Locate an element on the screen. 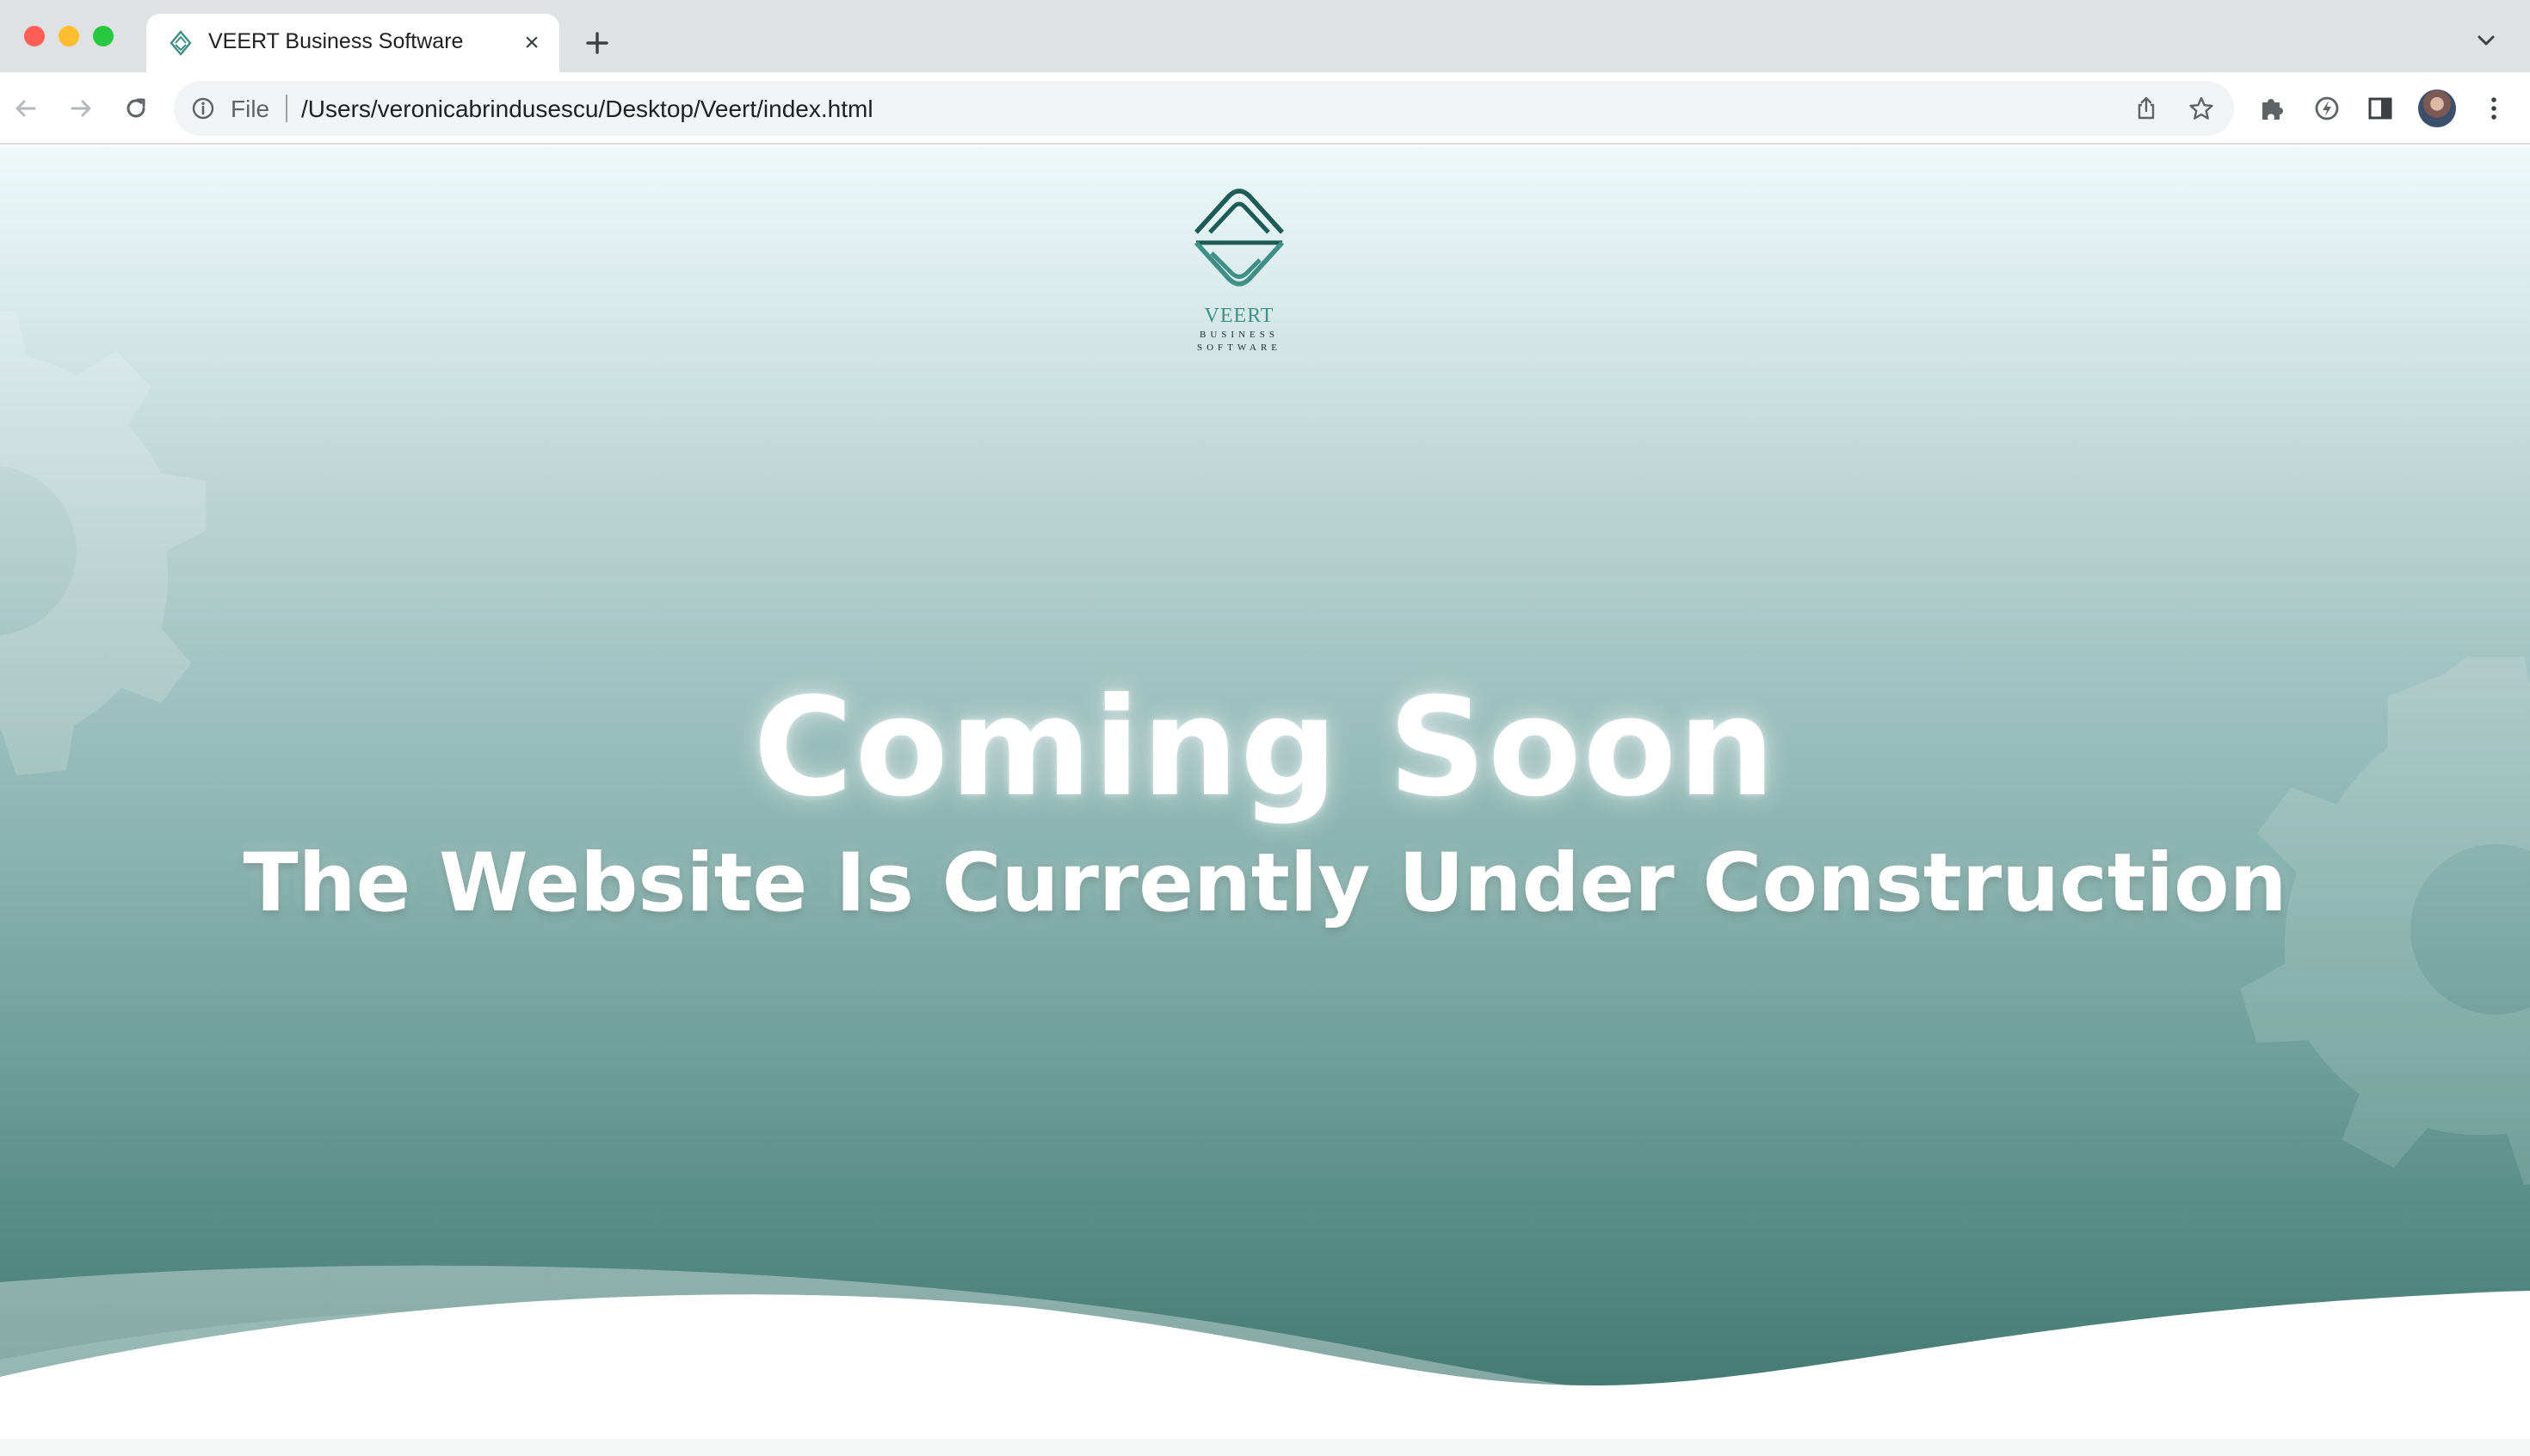  profile-avatar is located at coordinates (2437, 108).